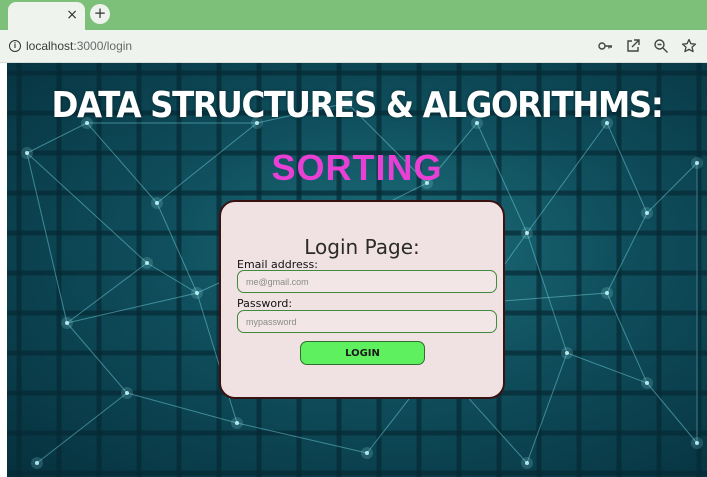  I want to click on password-label: Password:, so click(265, 303).